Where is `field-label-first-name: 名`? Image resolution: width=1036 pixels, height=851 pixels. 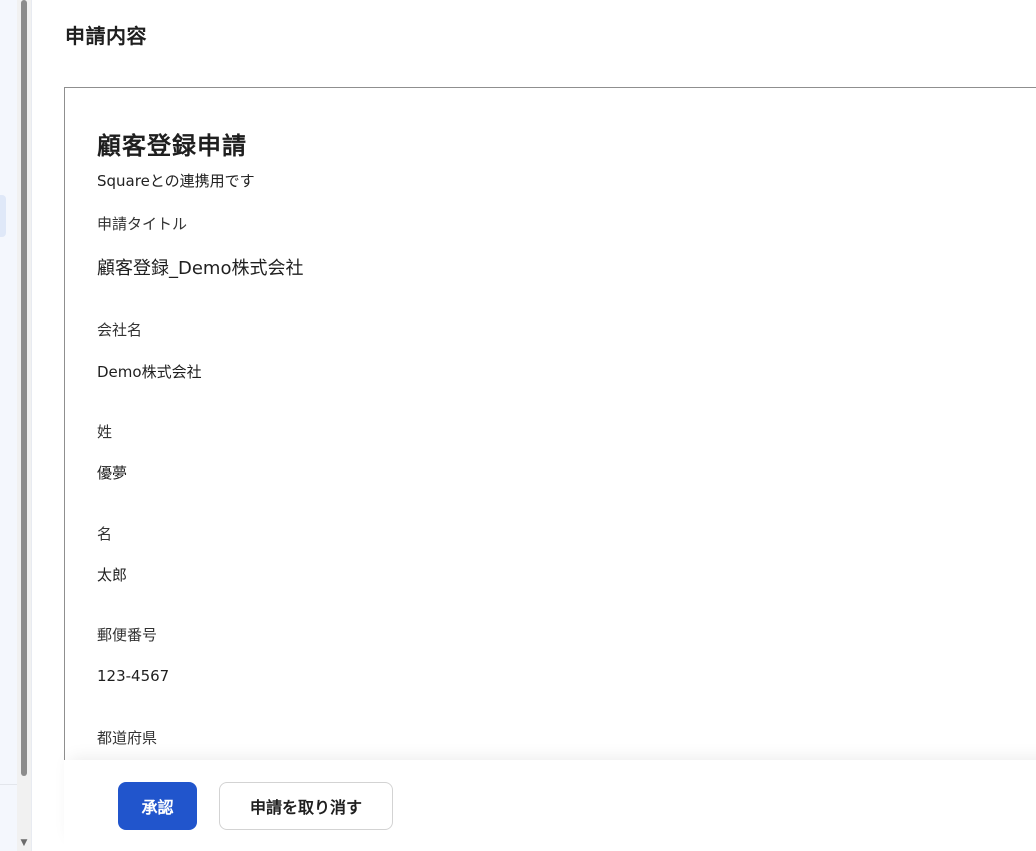 field-label-first-name: 名 is located at coordinates (105, 534).